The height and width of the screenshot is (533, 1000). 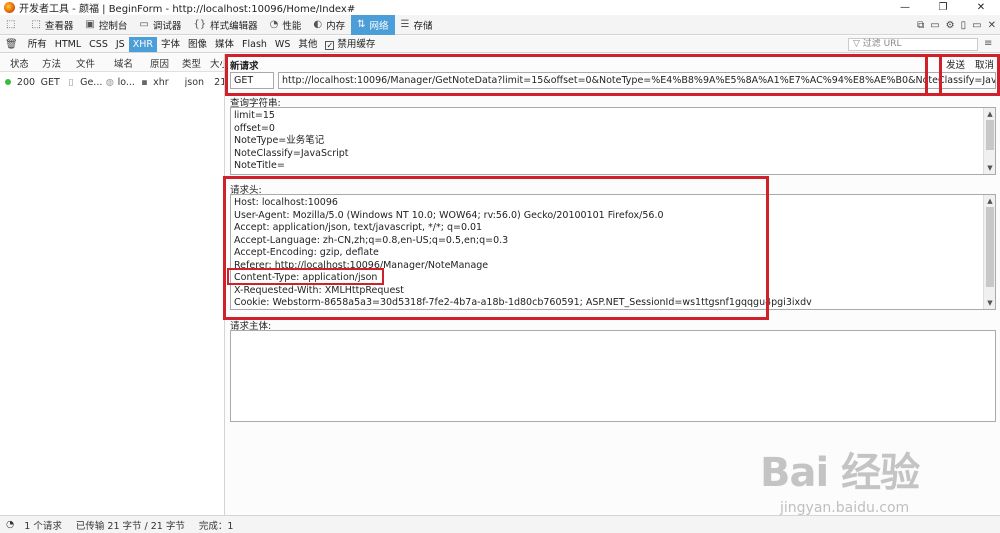 I want to click on table-row: 200 GET ▯ Ge... ◍ lo... ▪ xhr json 21, so click(x=112, y=82).